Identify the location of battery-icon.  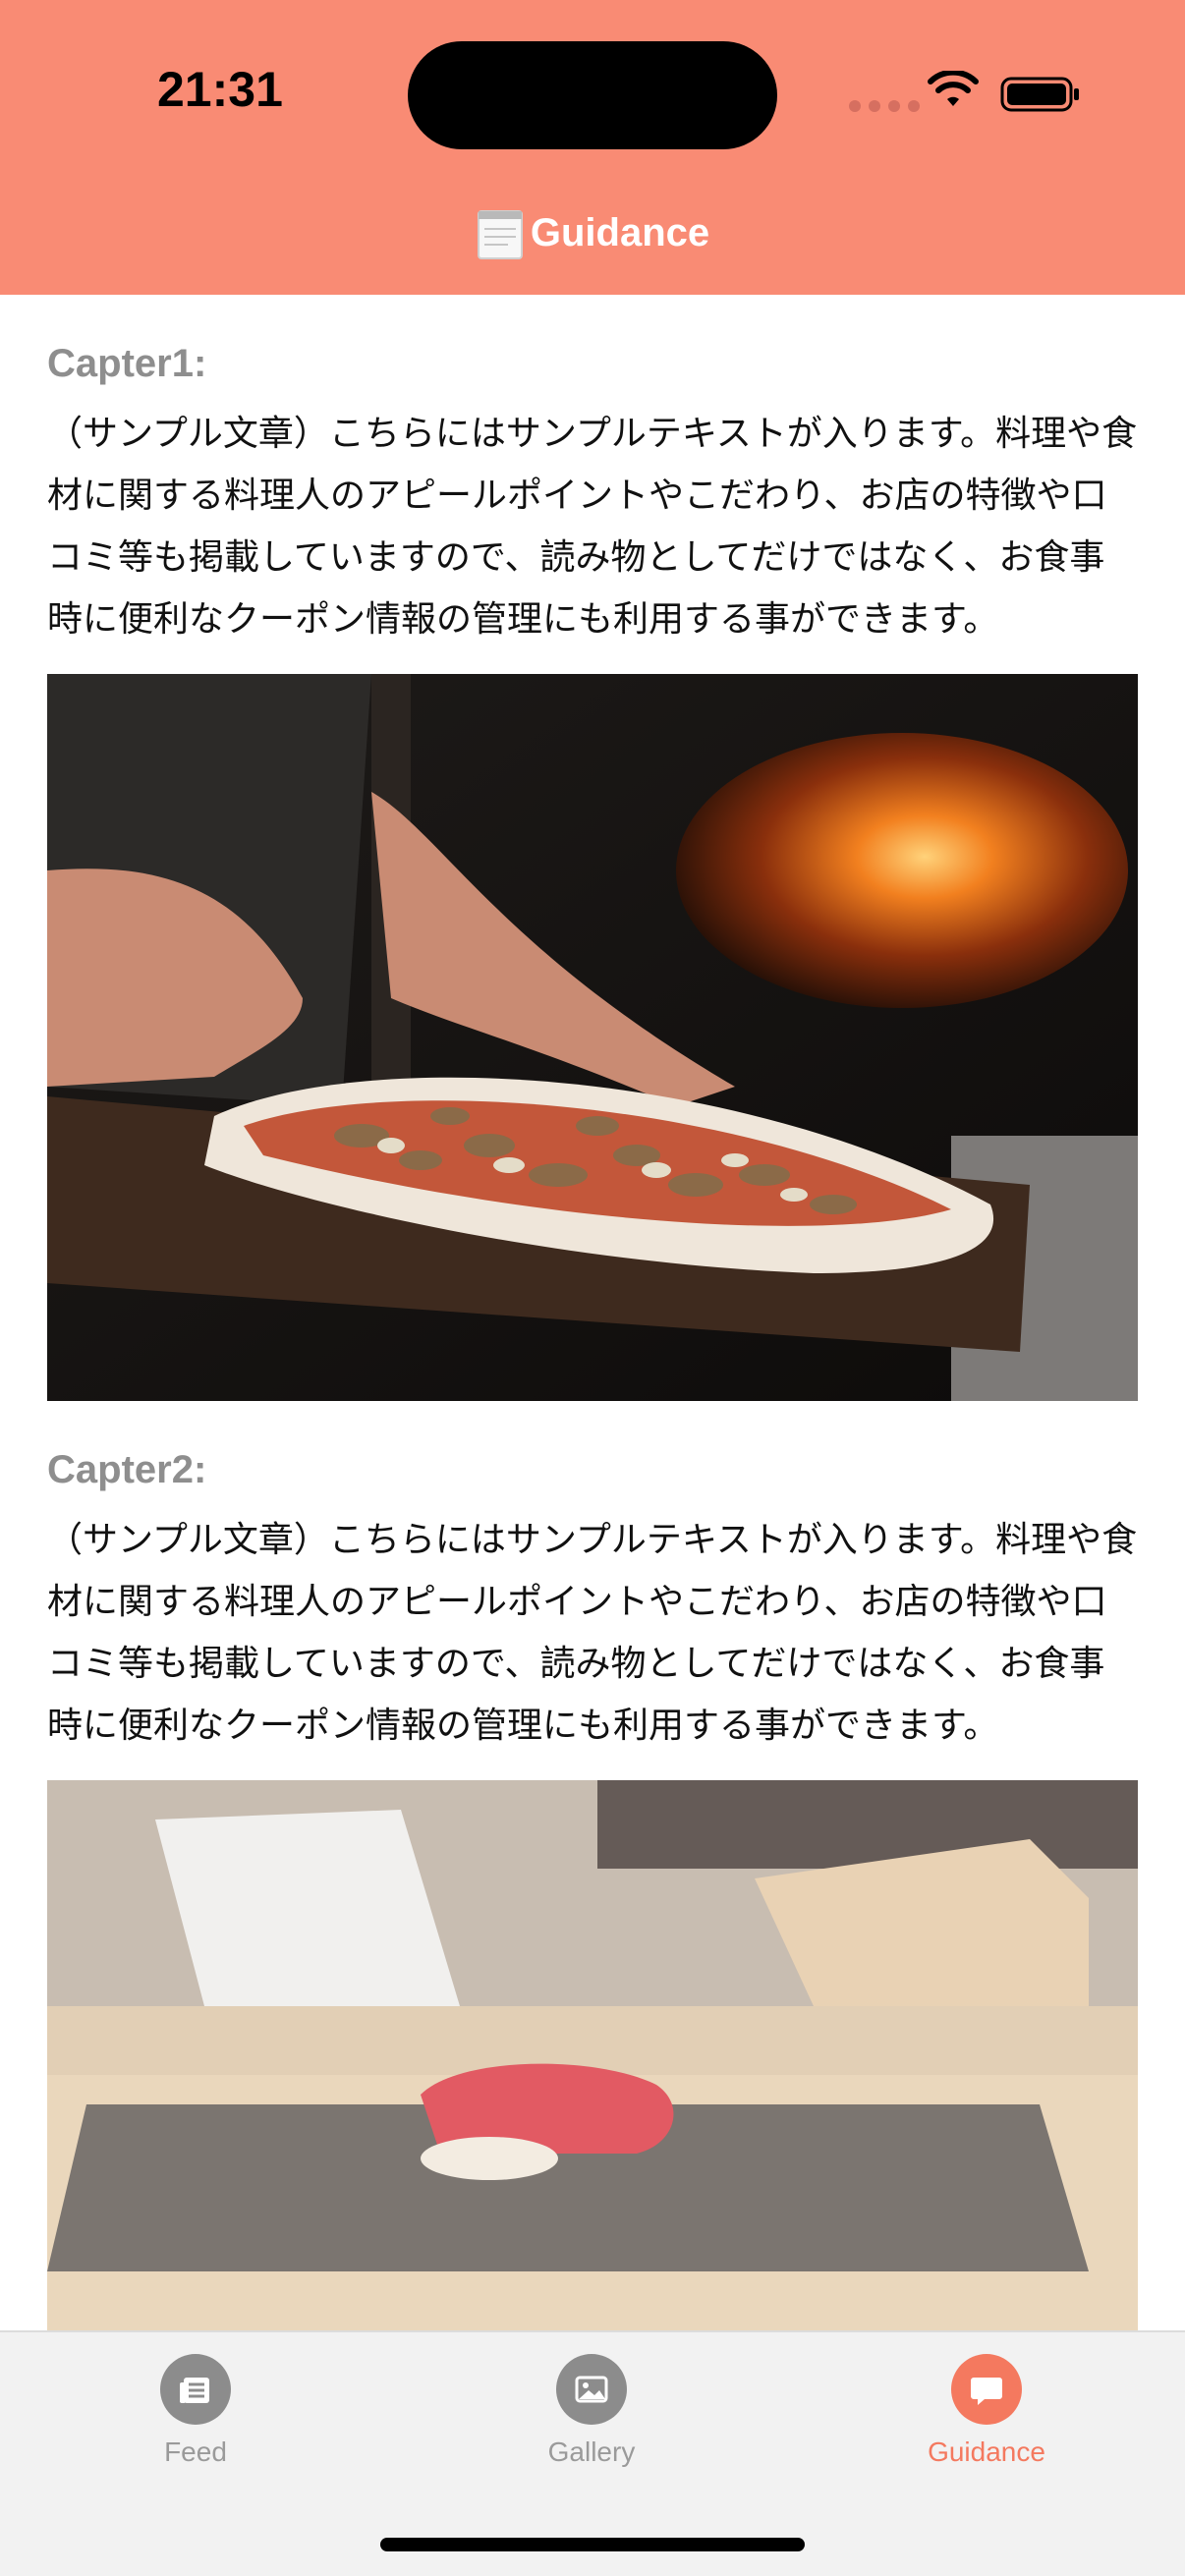
(1040, 94).